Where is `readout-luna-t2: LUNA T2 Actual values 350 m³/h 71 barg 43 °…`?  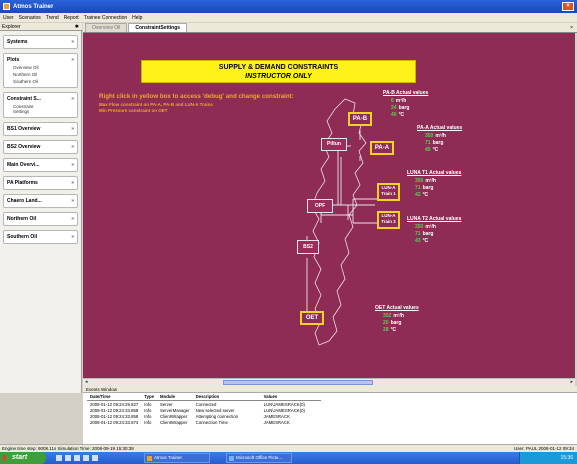 readout-luna-t2: LUNA T2 Actual values 350 m³/h 71 barg 43 °… is located at coordinates (434, 230).